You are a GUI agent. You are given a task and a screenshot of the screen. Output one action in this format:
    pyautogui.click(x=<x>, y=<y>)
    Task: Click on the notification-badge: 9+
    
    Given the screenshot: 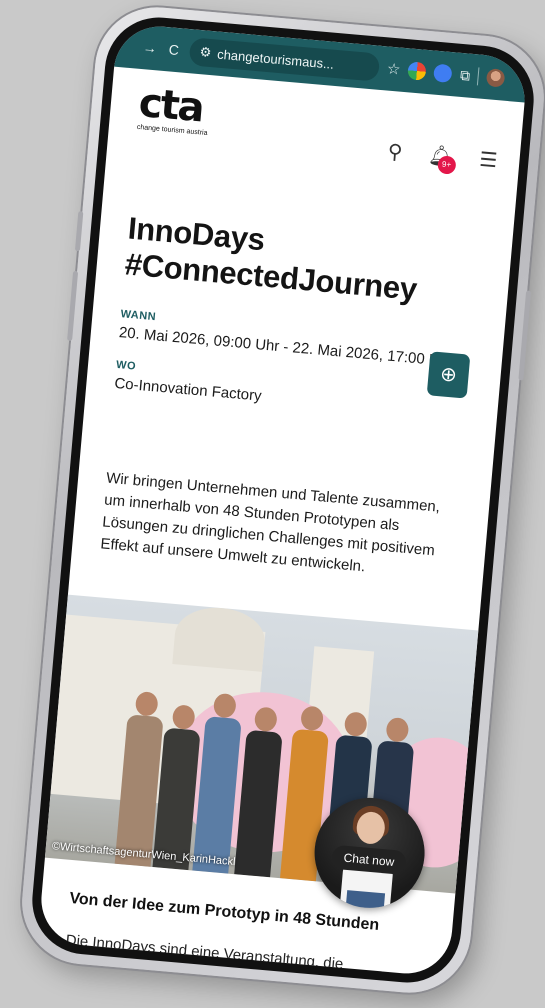 What is the action you would take?
    pyautogui.click(x=446, y=165)
    